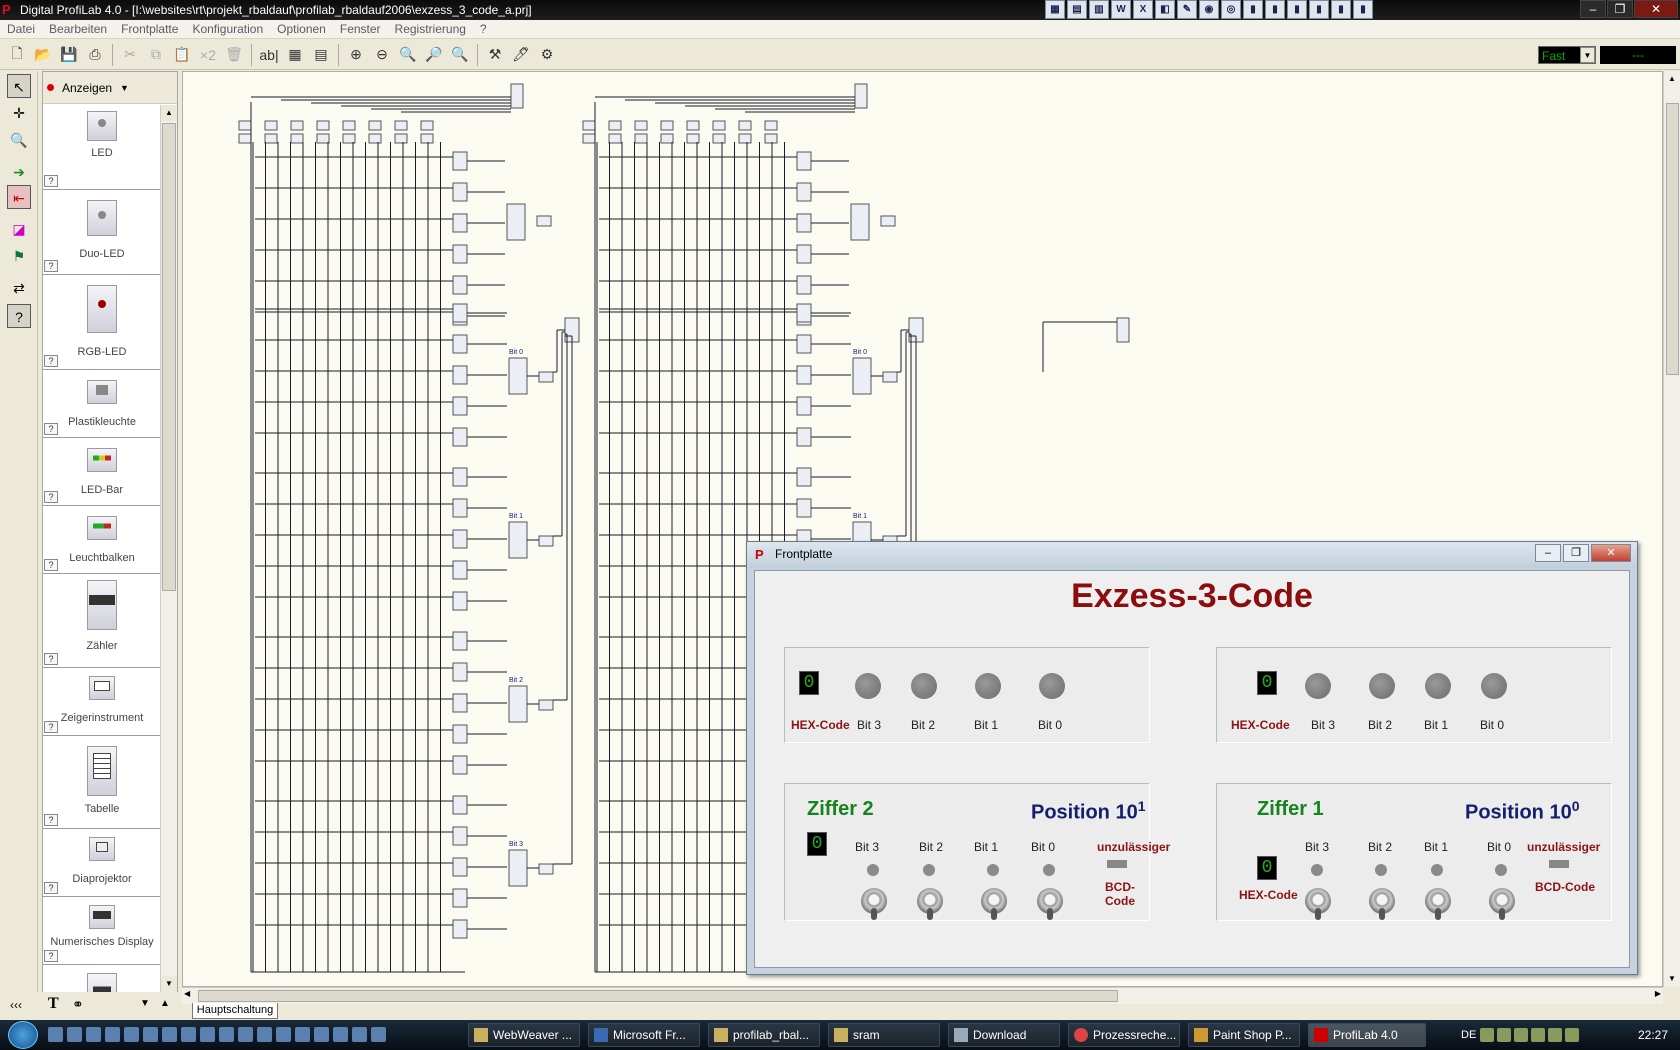 This screenshot has height=1050, width=1680. Describe the element at coordinates (23, 1035) in the screenshot. I see `start-button` at that location.